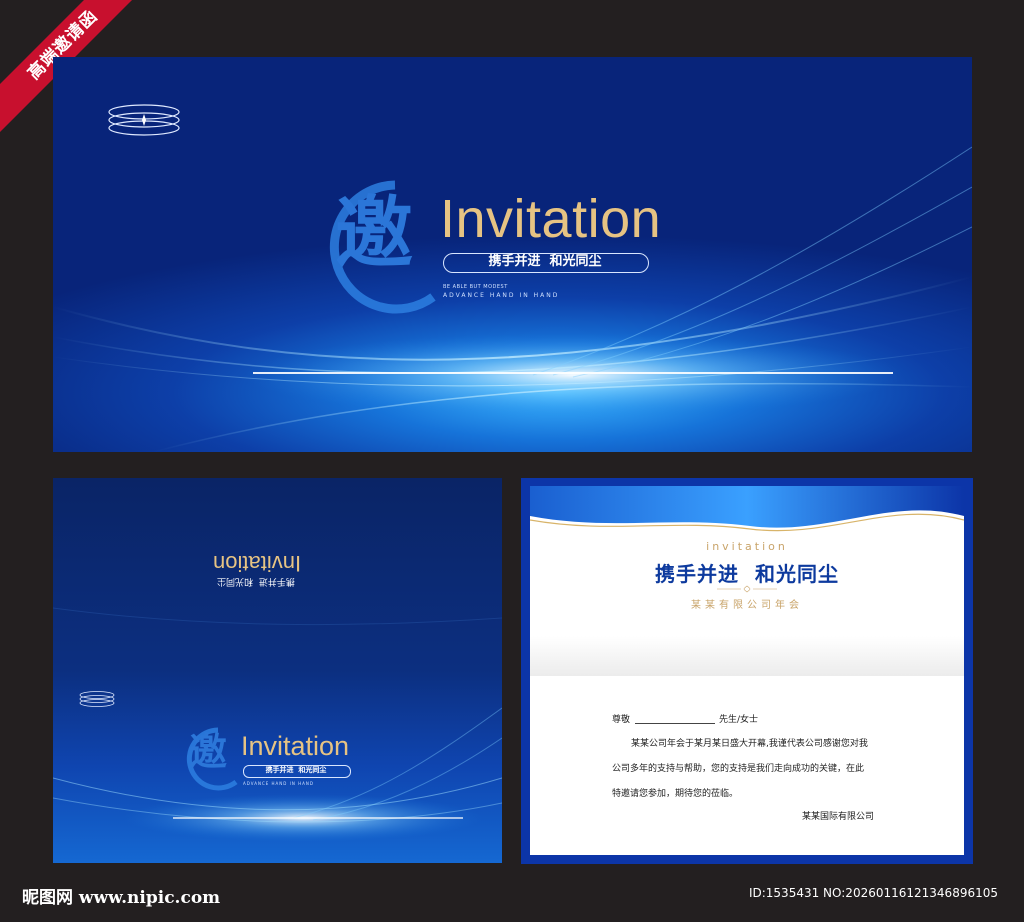 Image resolution: width=1024 pixels, height=922 pixels. Describe the element at coordinates (295, 746) in the screenshot. I see `back-title: Invitation` at that location.